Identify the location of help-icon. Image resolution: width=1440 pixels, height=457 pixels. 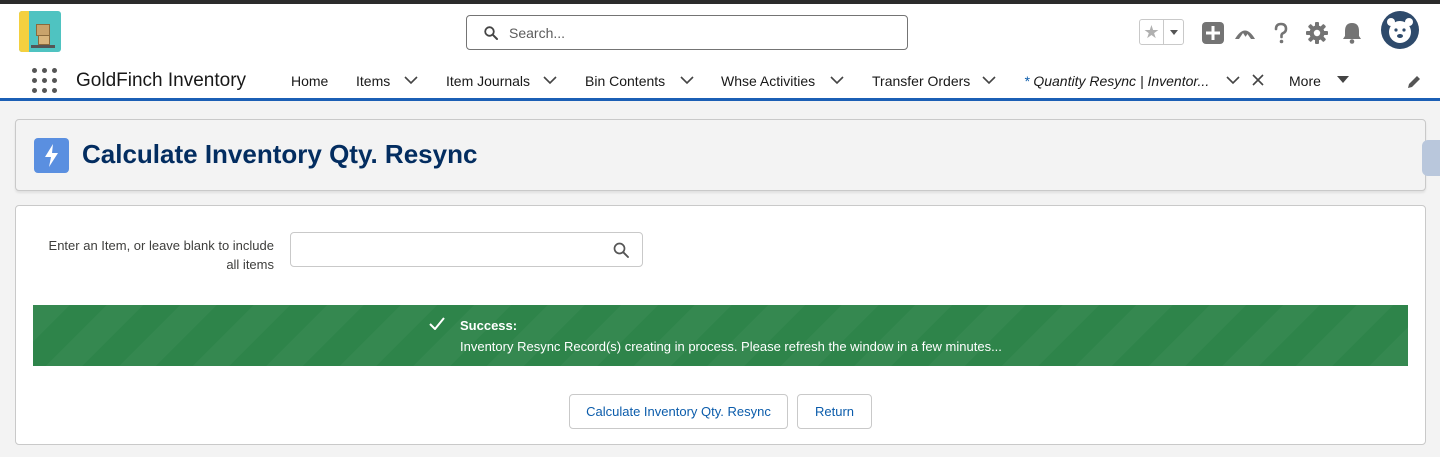
(1281, 33).